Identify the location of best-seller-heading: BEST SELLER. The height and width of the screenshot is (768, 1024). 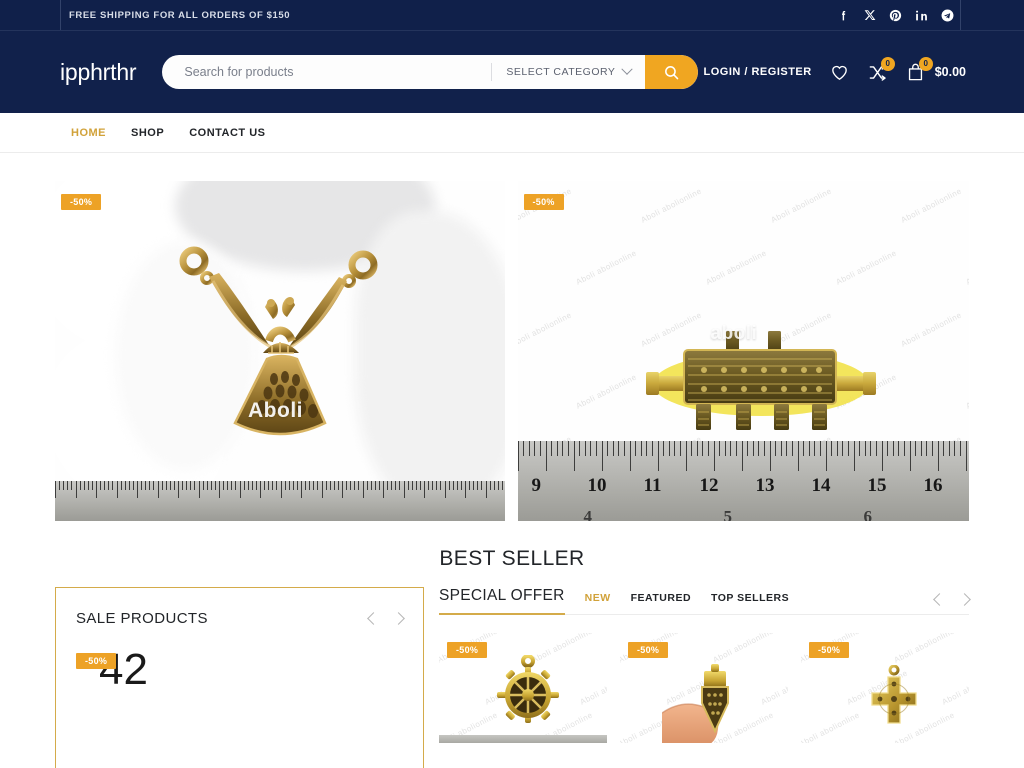
(512, 558).